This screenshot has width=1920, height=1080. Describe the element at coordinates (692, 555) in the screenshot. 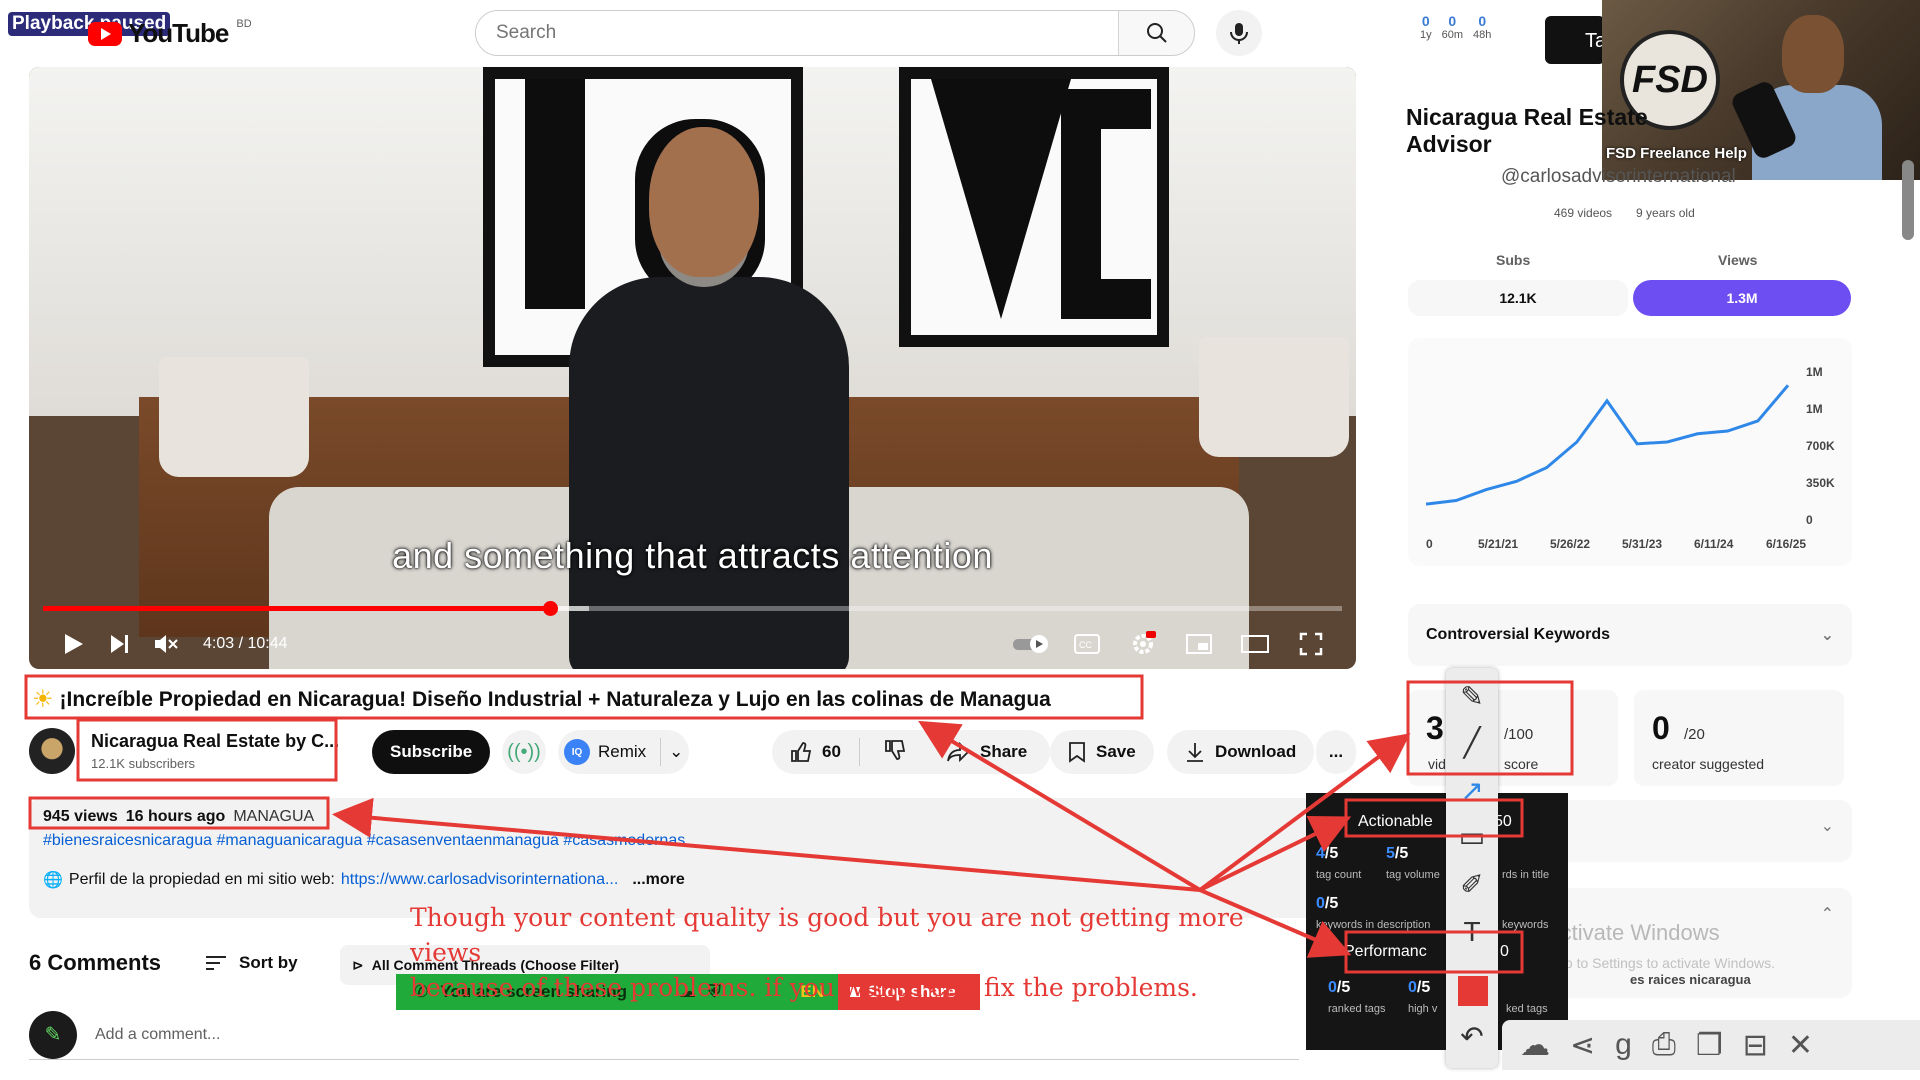

I see `video-caption: and something that attracts attention` at that location.